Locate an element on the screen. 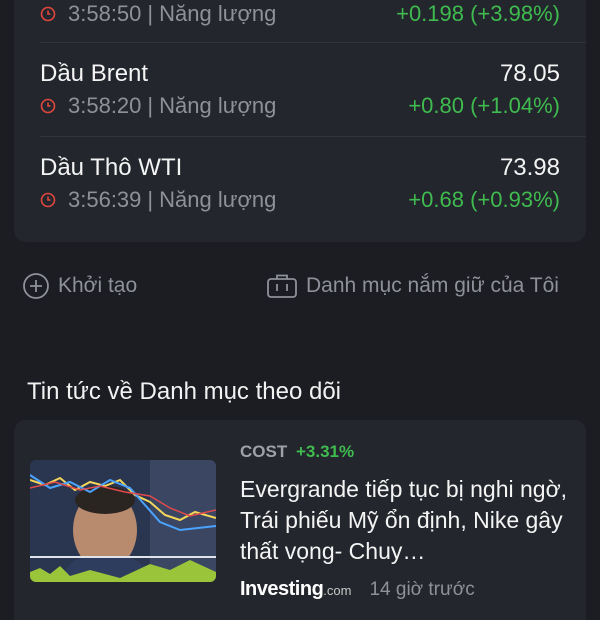  plus-circle-icon is located at coordinates (36, 286).